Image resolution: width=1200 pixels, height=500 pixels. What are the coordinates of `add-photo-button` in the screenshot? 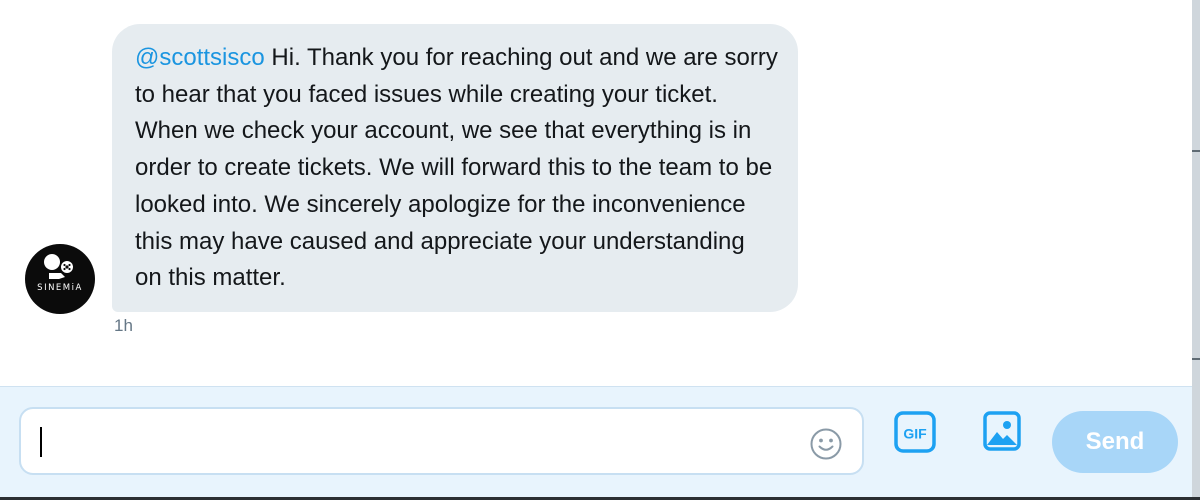 It's located at (1002, 431).